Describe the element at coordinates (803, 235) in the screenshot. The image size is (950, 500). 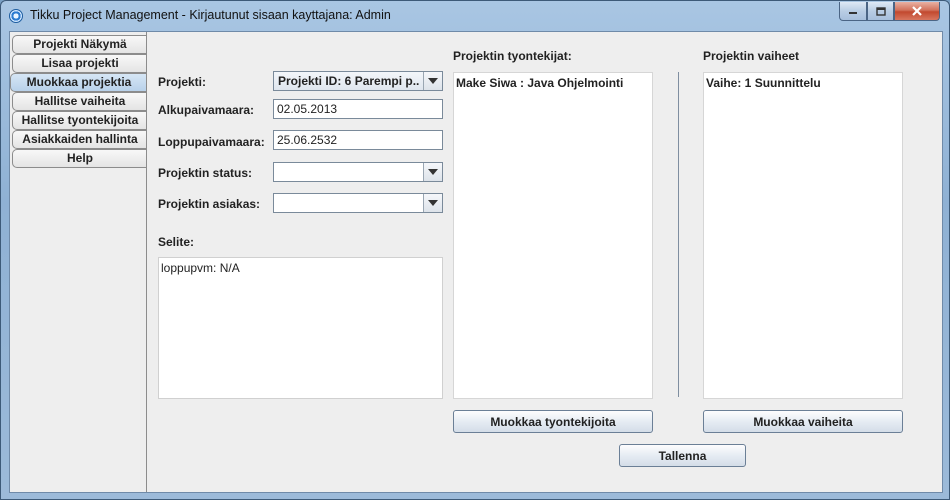
I see `phases-list: Vaihe: 1 Suunnittelu` at that location.